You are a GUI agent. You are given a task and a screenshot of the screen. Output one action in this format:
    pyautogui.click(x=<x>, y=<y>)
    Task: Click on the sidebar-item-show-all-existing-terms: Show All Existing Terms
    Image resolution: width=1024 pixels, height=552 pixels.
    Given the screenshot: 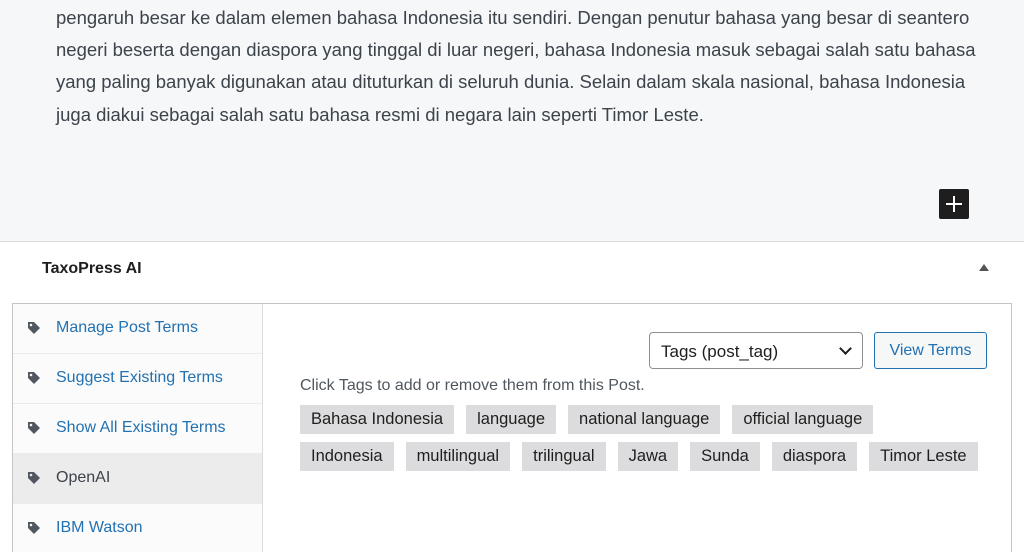 What is the action you would take?
    pyautogui.click(x=137, y=429)
    